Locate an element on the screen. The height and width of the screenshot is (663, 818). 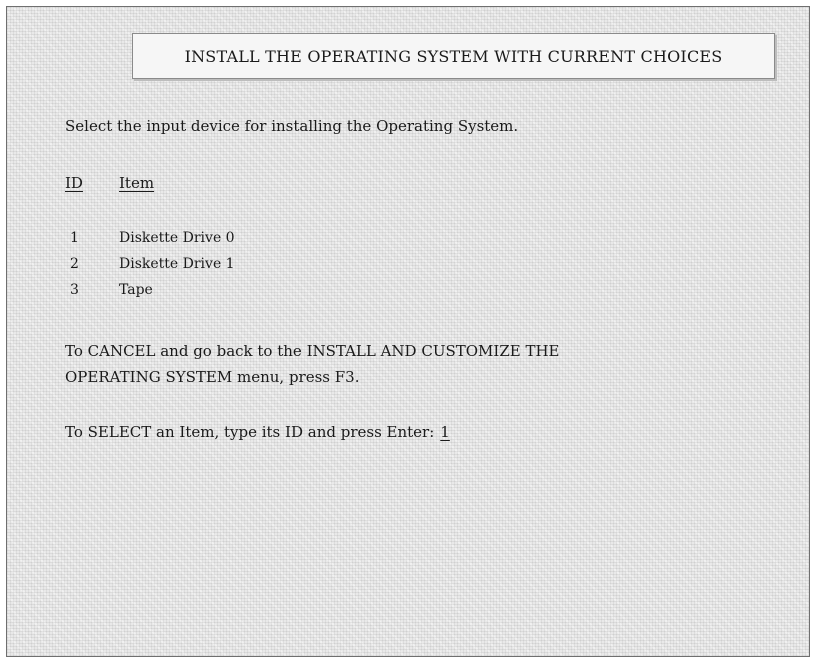
list-item-id: 2 is located at coordinates (74, 264).